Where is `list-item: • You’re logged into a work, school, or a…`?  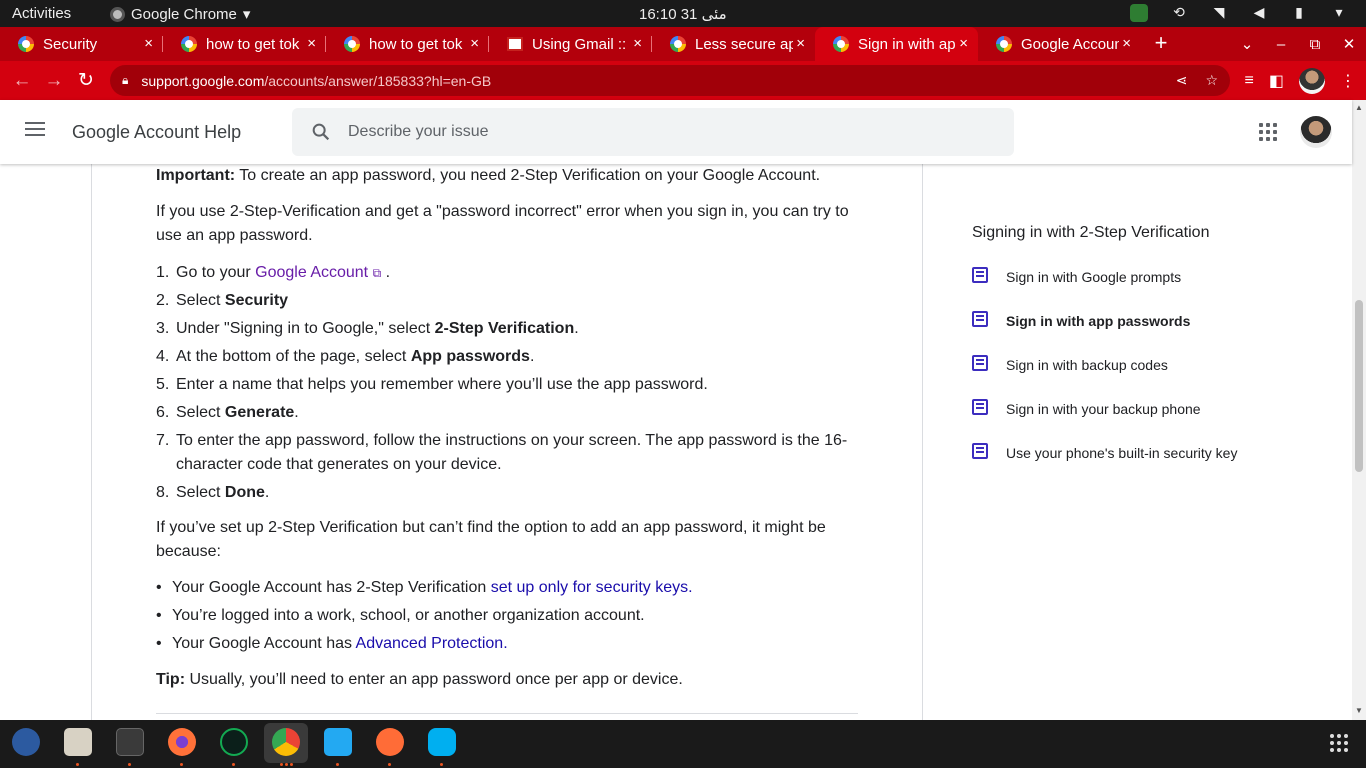
list-item: • You’re logged into a work, school, or a… is located at coordinates (506, 616).